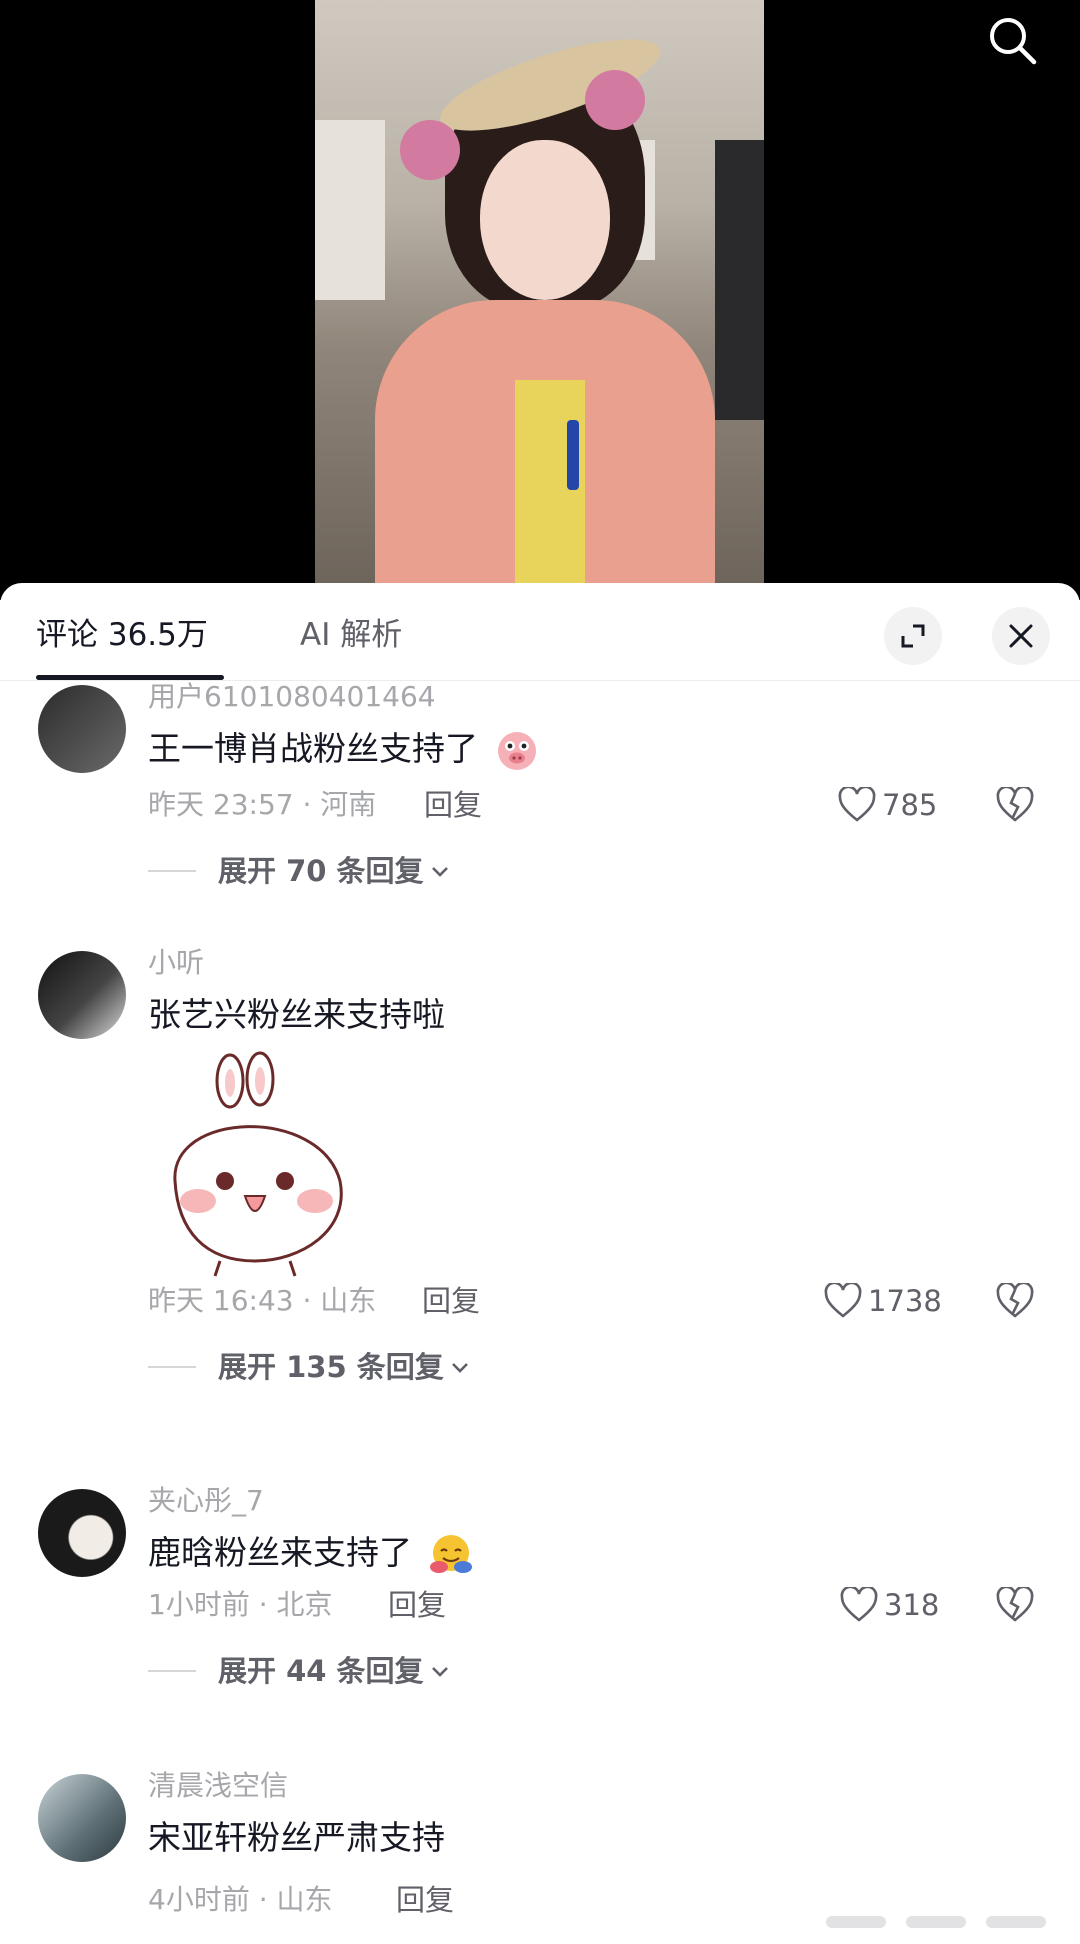 Image resolution: width=1080 pixels, height=1944 pixels. What do you see at coordinates (321, 1671) in the screenshot?
I see `expand-replies-label: 展开 44 条回复` at bounding box center [321, 1671].